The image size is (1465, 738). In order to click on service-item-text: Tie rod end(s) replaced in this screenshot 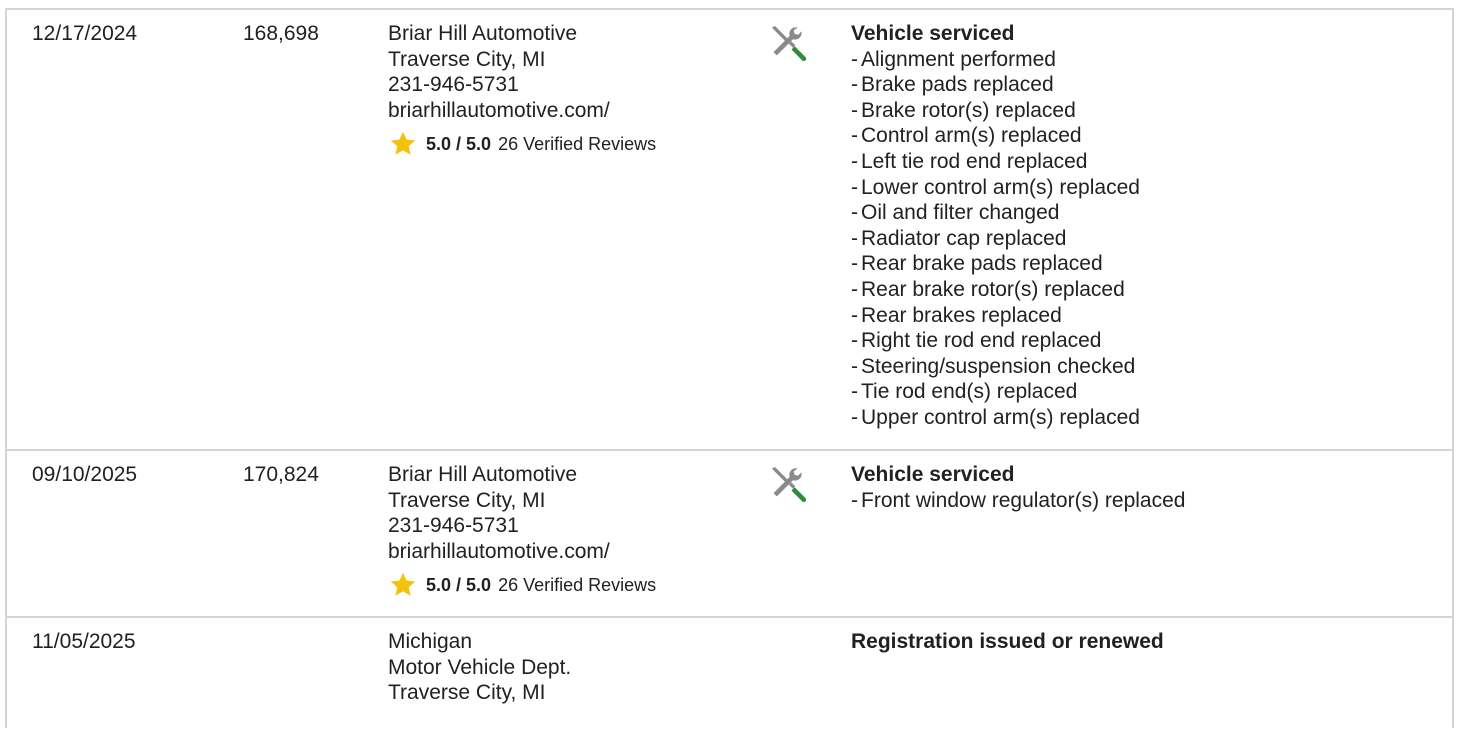, I will do `click(969, 392)`.